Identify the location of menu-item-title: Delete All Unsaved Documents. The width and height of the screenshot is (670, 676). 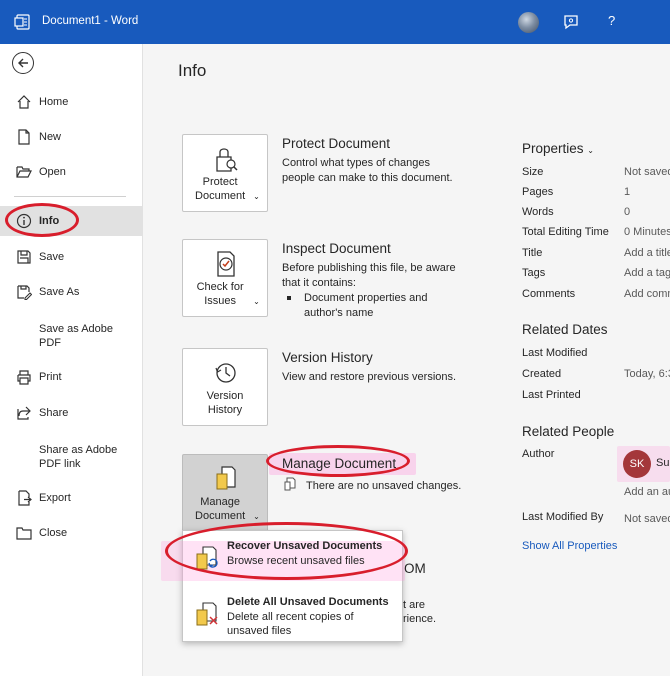
(308, 602).